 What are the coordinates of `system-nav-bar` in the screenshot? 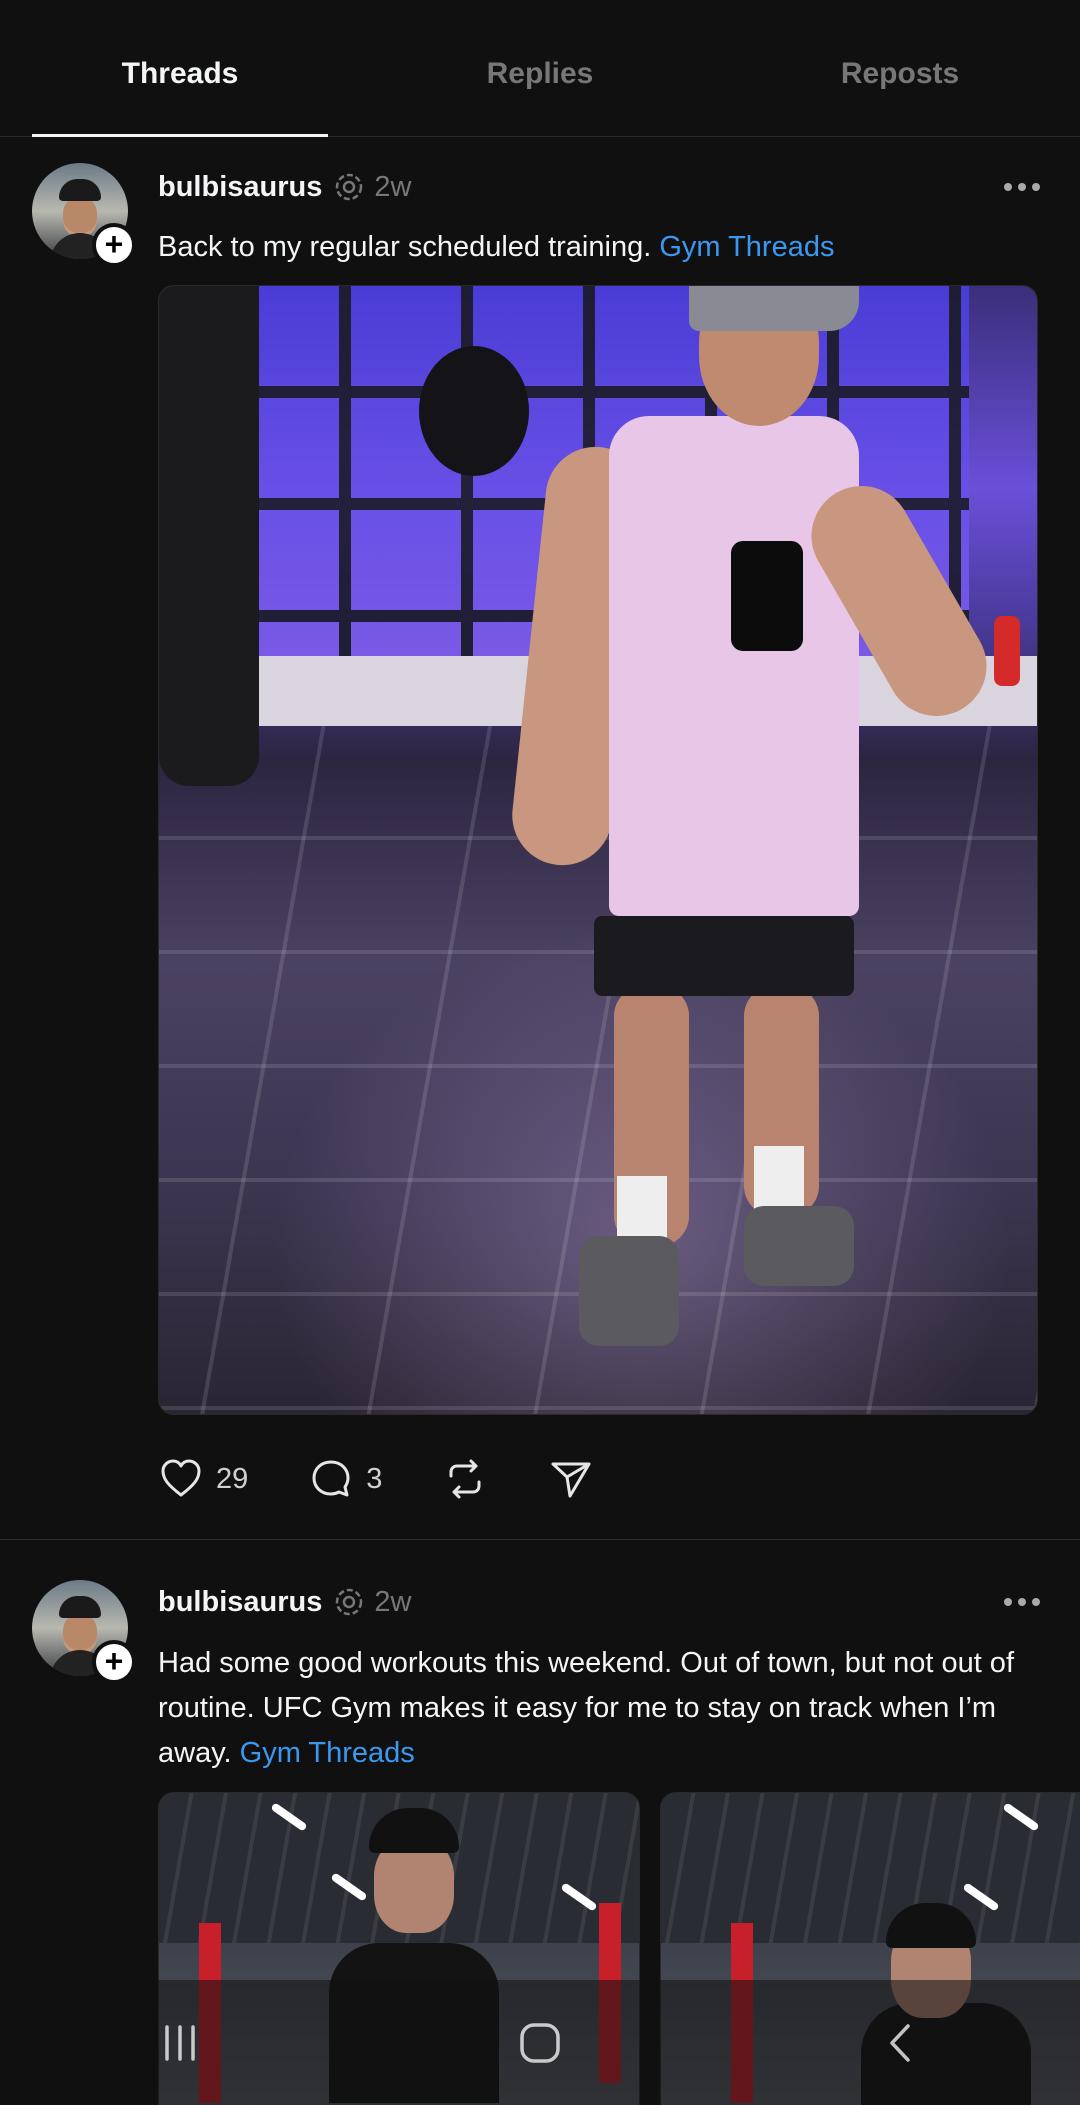 It's located at (540, 2042).